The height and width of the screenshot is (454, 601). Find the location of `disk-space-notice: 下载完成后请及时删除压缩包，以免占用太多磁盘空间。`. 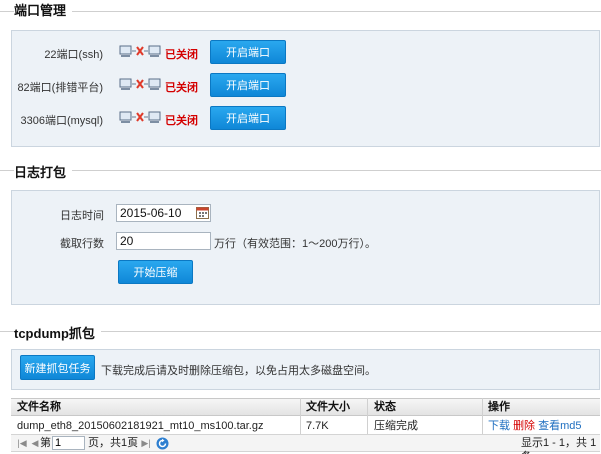

disk-space-notice: 下载完成后请及时删除压缩包，以免占用太多磁盘空间。 is located at coordinates (238, 371).